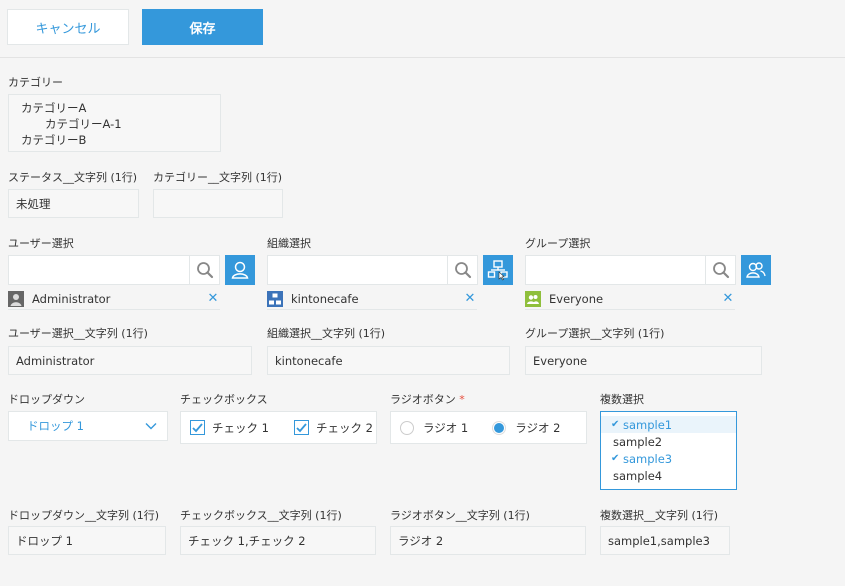 The width and height of the screenshot is (845, 586). Describe the element at coordinates (388, 360) in the screenshot. I see `org-text-field: kintonecafe` at that location.